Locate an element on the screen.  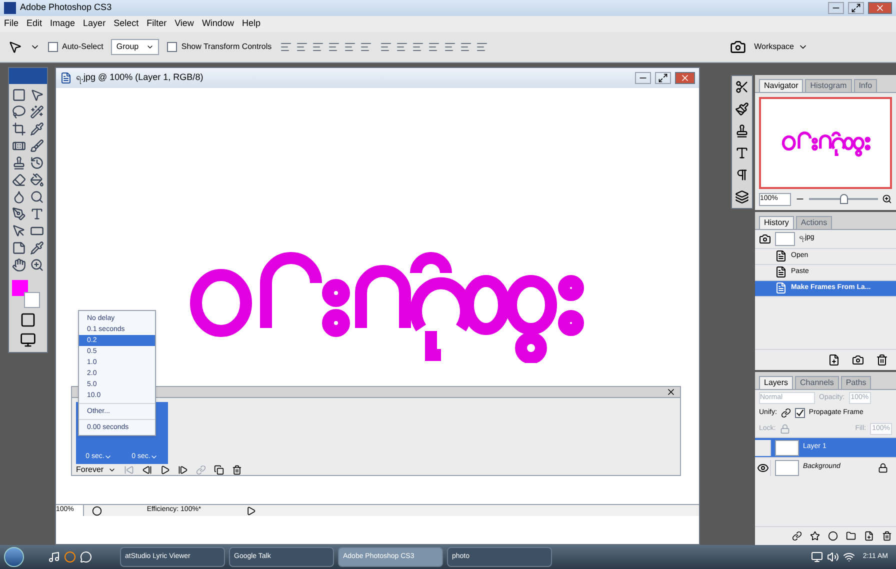
document-title: ရ.jpg @ 100% (Layer 1, RGB/8) is located at coordinates (140, 78).